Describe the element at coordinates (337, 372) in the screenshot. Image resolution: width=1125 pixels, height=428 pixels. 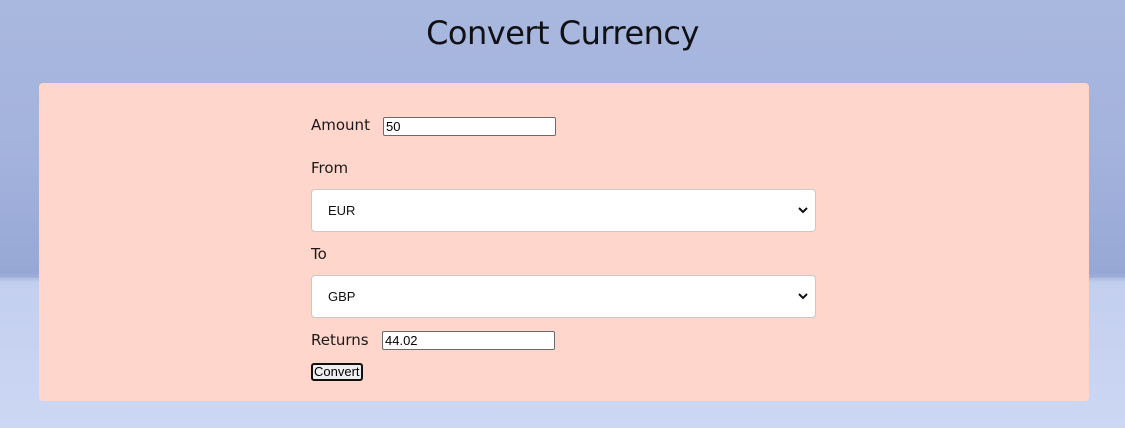
I see `convert-button: Convert` at that location.